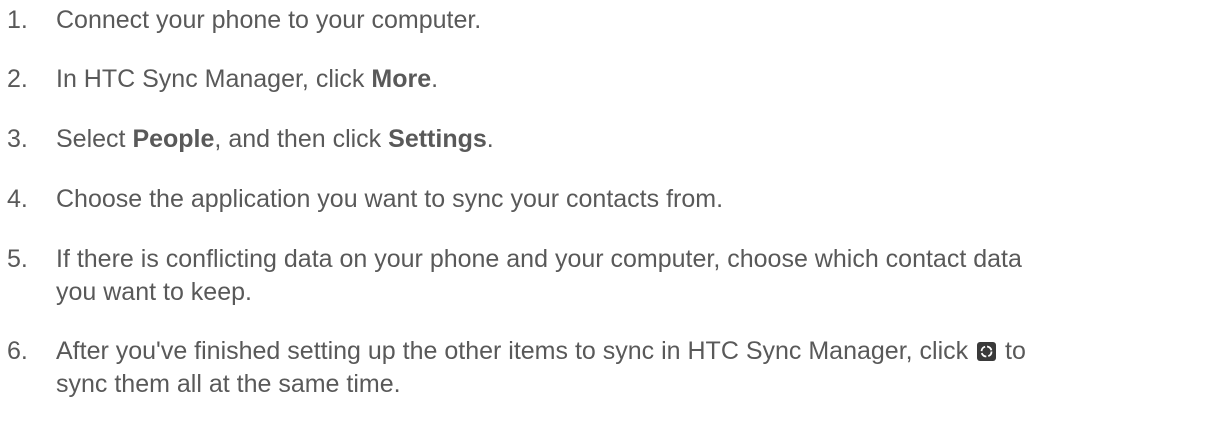  I want to click on step-number: 5., so click(17, 259).